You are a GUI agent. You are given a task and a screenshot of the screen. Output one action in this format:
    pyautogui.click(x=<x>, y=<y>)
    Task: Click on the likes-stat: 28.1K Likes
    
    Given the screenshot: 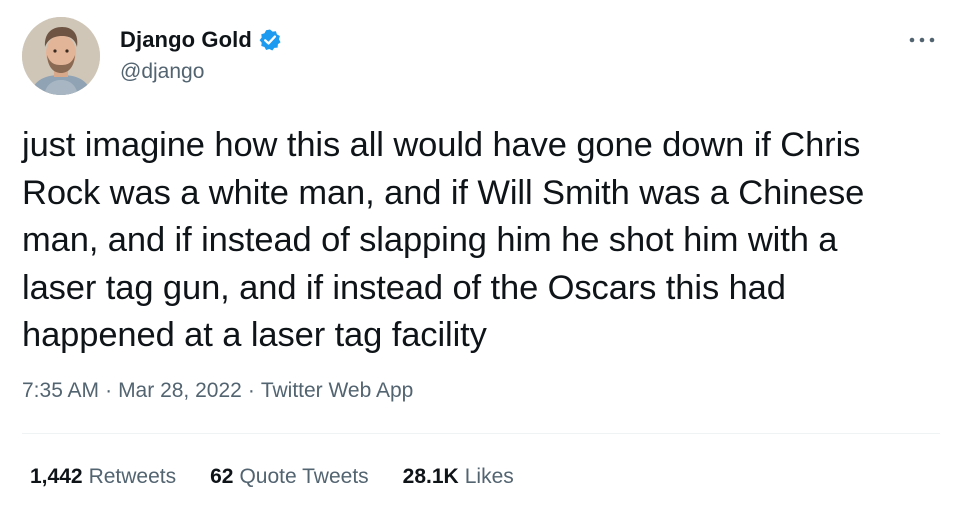 What is the action you would take?
    pyautogui.click(x=458, y=477)
    